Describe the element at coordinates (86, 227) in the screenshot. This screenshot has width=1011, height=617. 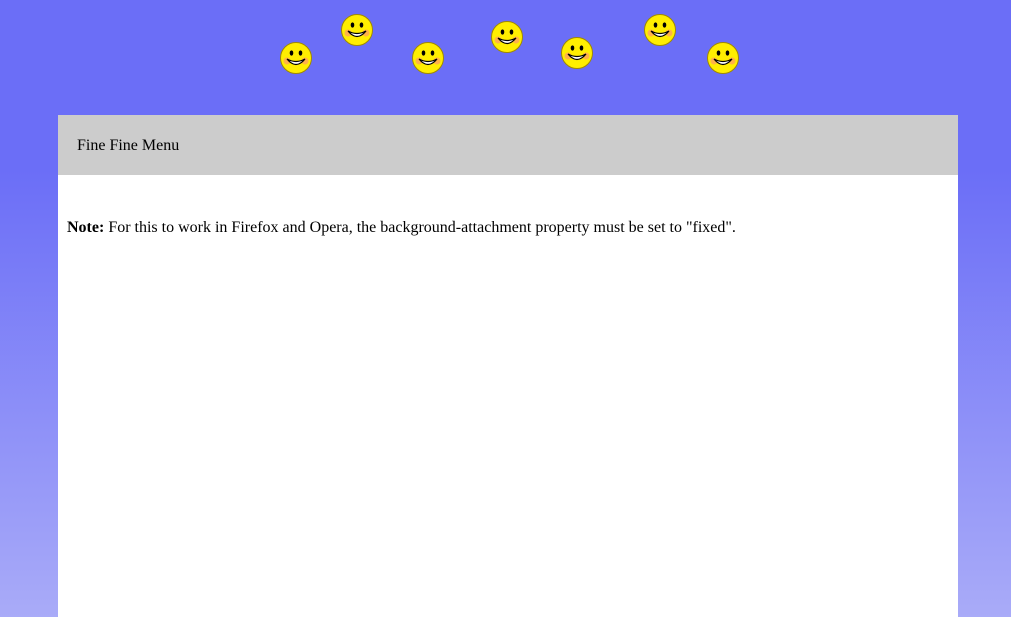
I see `note-label: Note:` at that location.